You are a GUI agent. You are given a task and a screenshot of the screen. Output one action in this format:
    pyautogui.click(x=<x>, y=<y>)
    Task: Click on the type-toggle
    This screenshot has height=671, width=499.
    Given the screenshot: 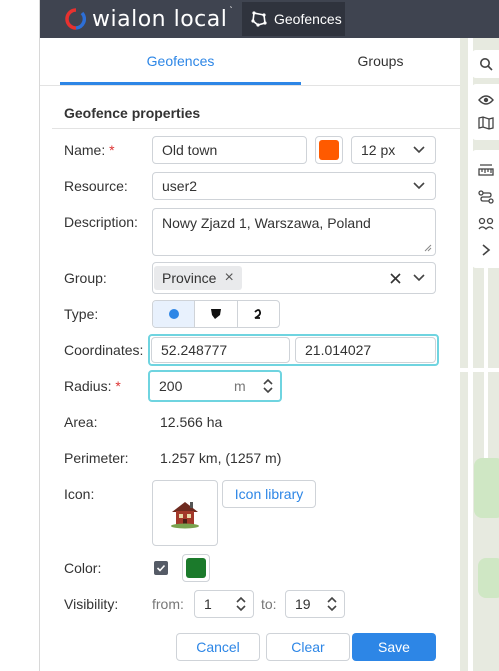 What is the action you would take?
    pyautogui.click(x=216, y=314)
    